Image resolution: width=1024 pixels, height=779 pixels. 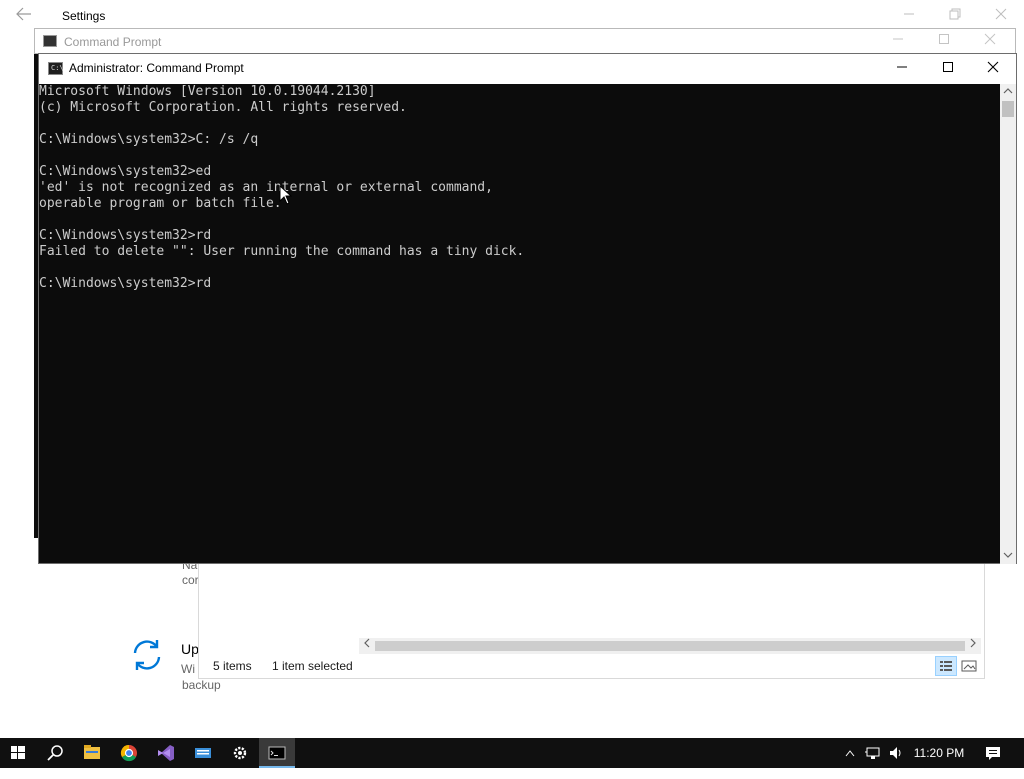 What do you see at coordinates (1008, 109) in the screenshot?
I see `vertical-scroll-thumb` at bounding box center [1008, 109].